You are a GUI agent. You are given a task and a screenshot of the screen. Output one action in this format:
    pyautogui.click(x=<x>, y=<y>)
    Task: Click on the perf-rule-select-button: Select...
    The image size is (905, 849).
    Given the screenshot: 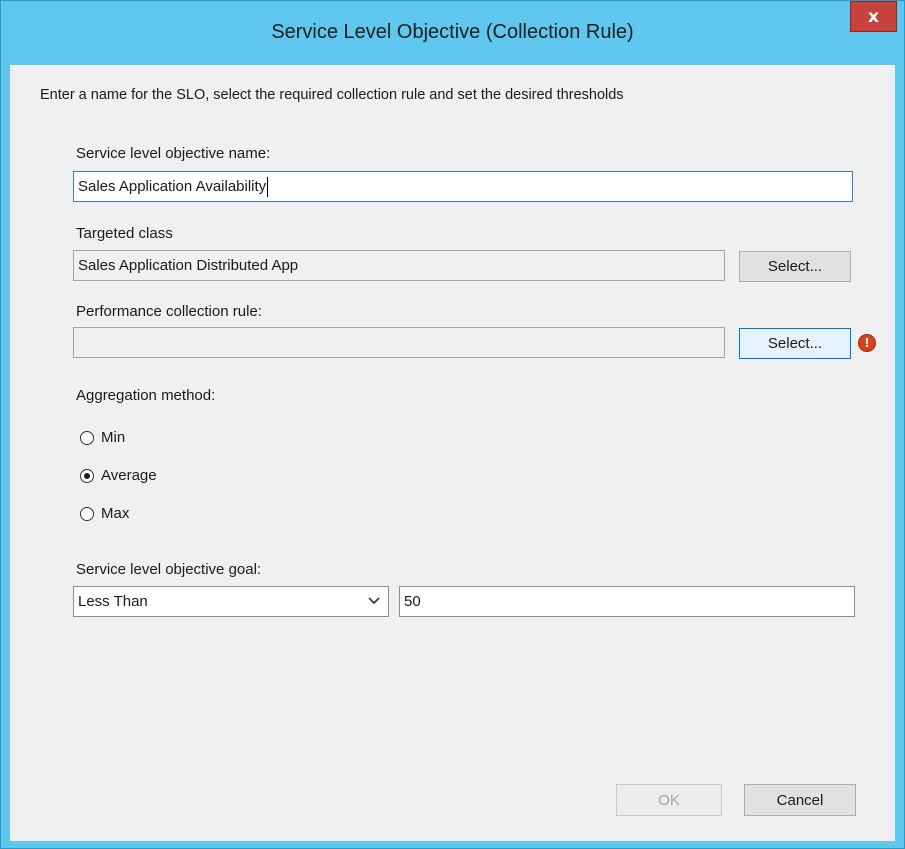 What is the action you would take?
    pyautogui.click(x=795, y=343)
    